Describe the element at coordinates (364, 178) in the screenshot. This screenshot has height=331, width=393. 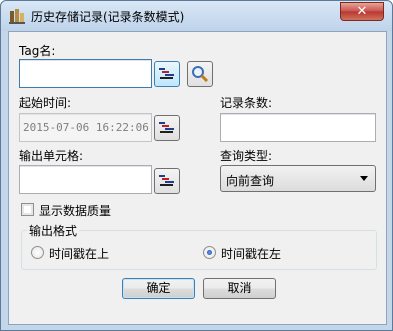
I see `chevron-down-icon` at that location.